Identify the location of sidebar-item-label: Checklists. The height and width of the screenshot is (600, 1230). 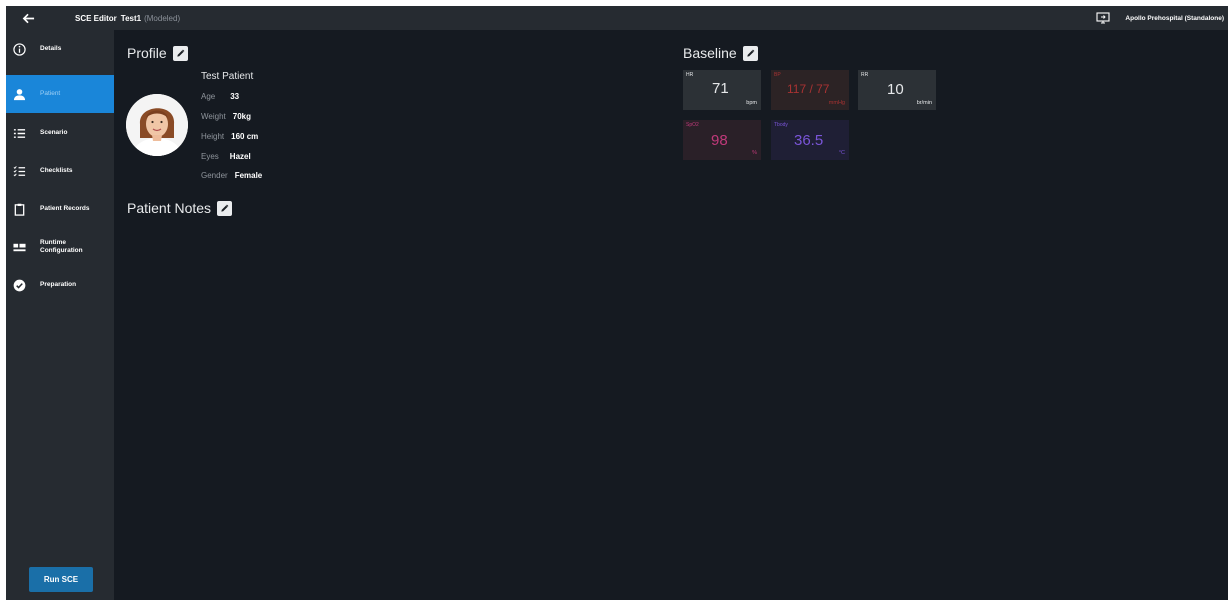
(56, 170).